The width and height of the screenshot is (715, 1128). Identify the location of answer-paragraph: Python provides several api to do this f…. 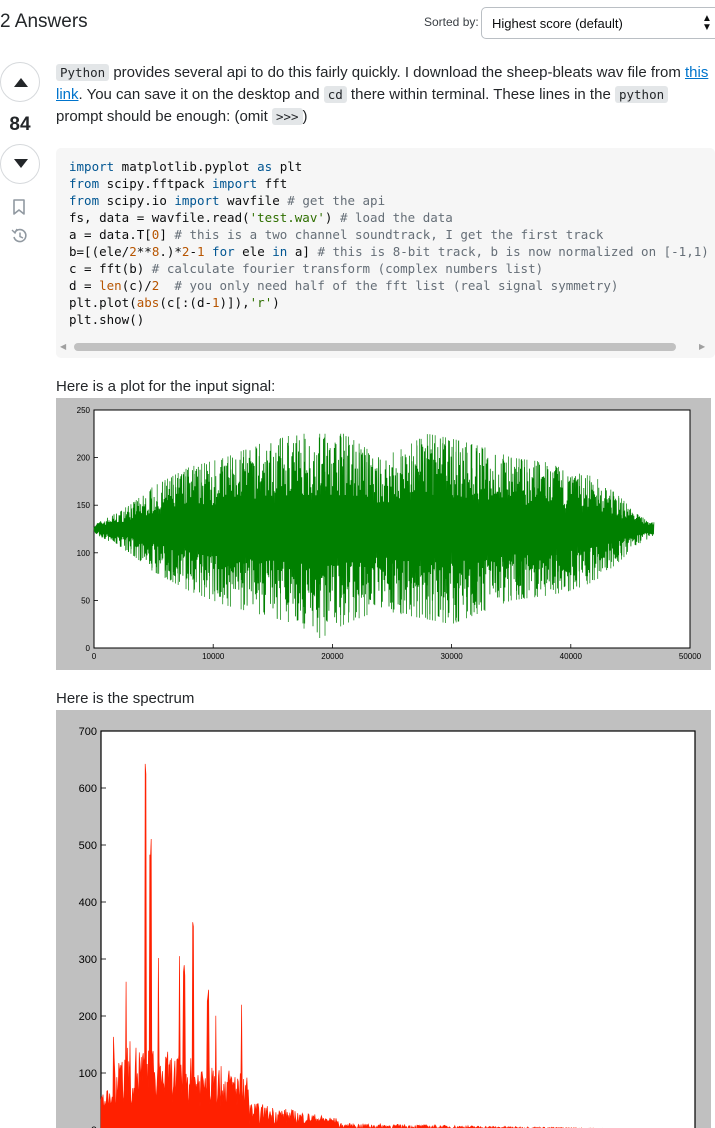
(383, 95).